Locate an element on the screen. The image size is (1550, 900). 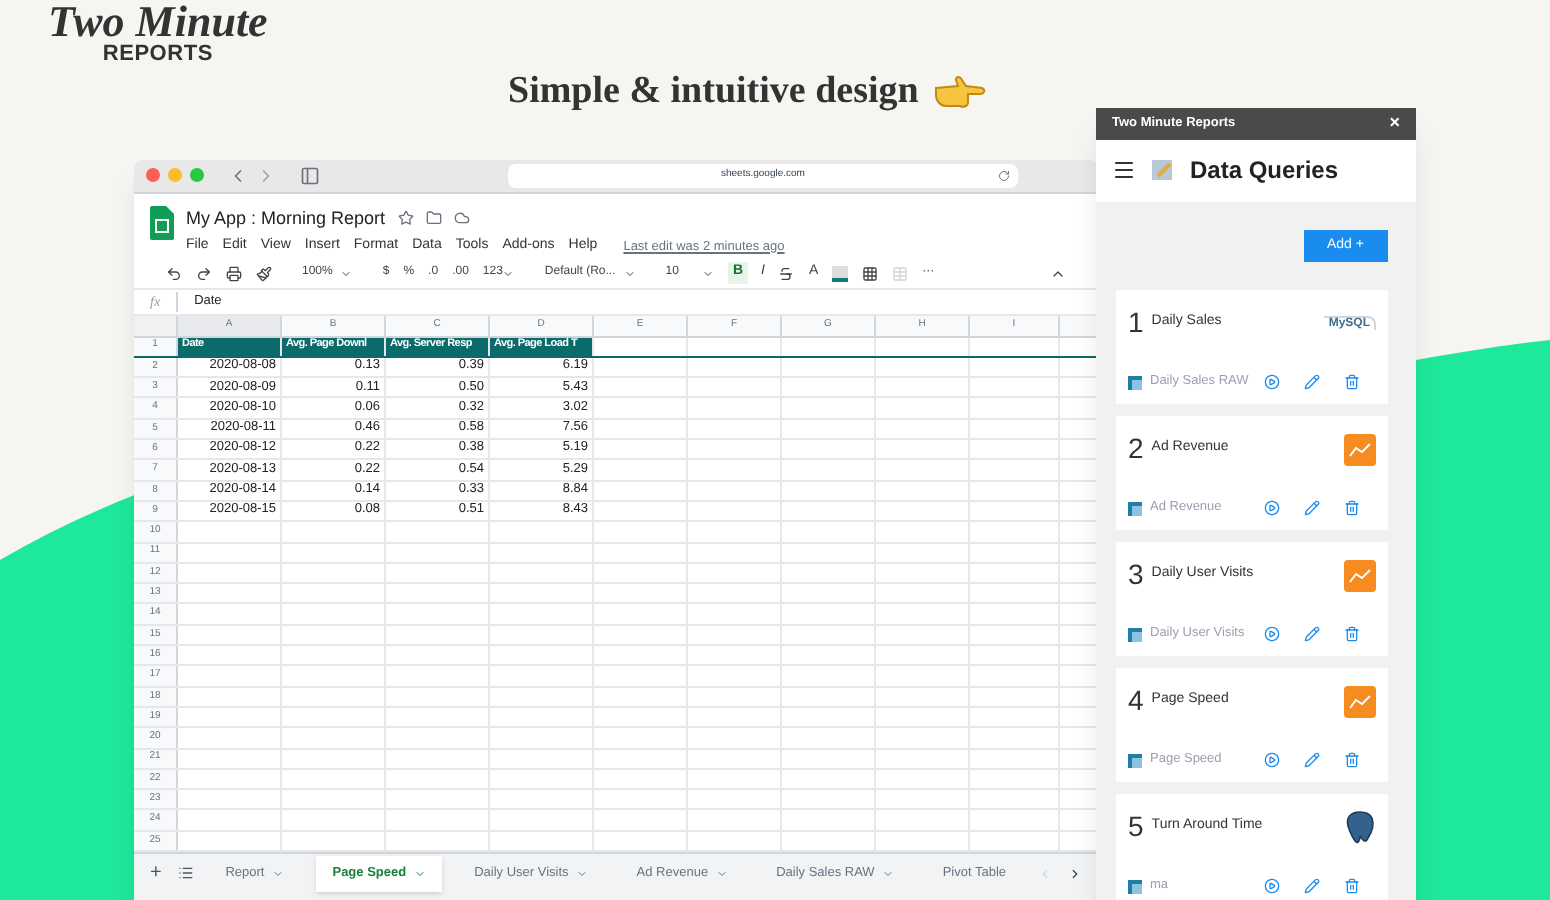
logo-script-text: Two Minute is located at coordinates (158, 22).